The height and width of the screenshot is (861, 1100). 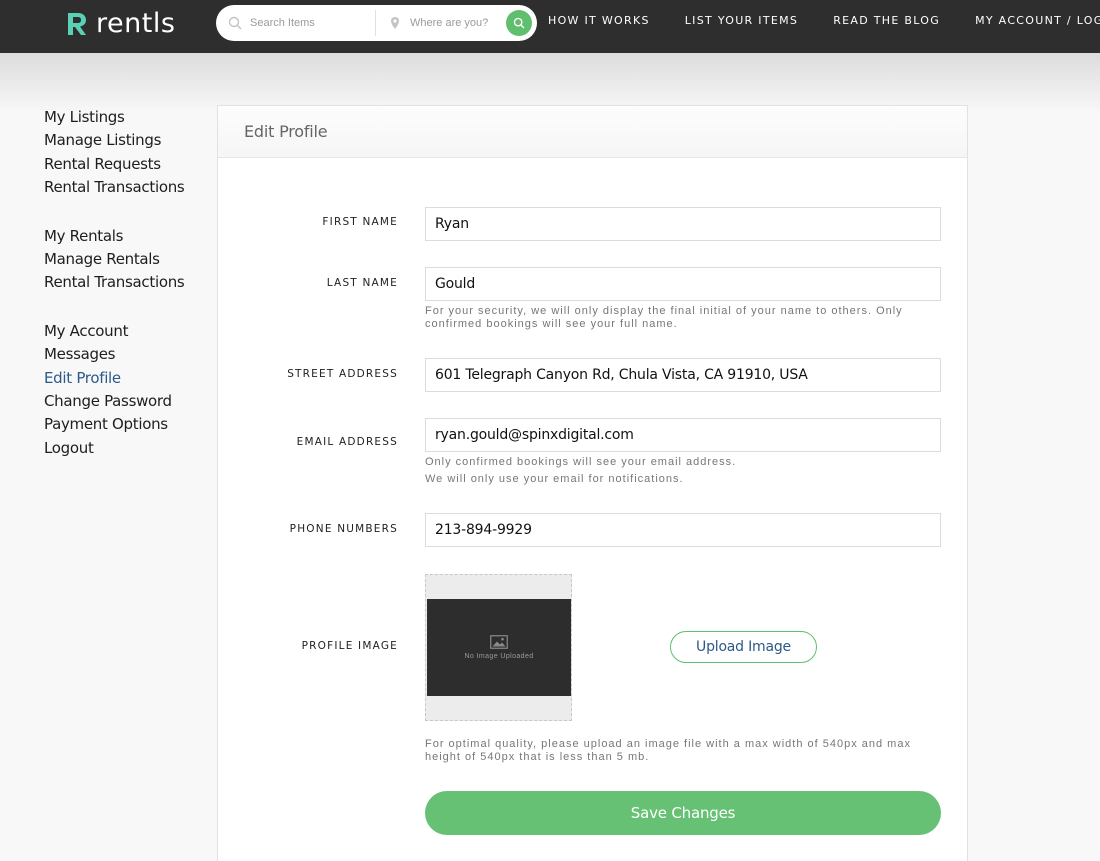 What do you see at coordinates (683, 813) in the screenshot?
I see `save-changes-button: Save Changes` at bounding box center [683, 813].